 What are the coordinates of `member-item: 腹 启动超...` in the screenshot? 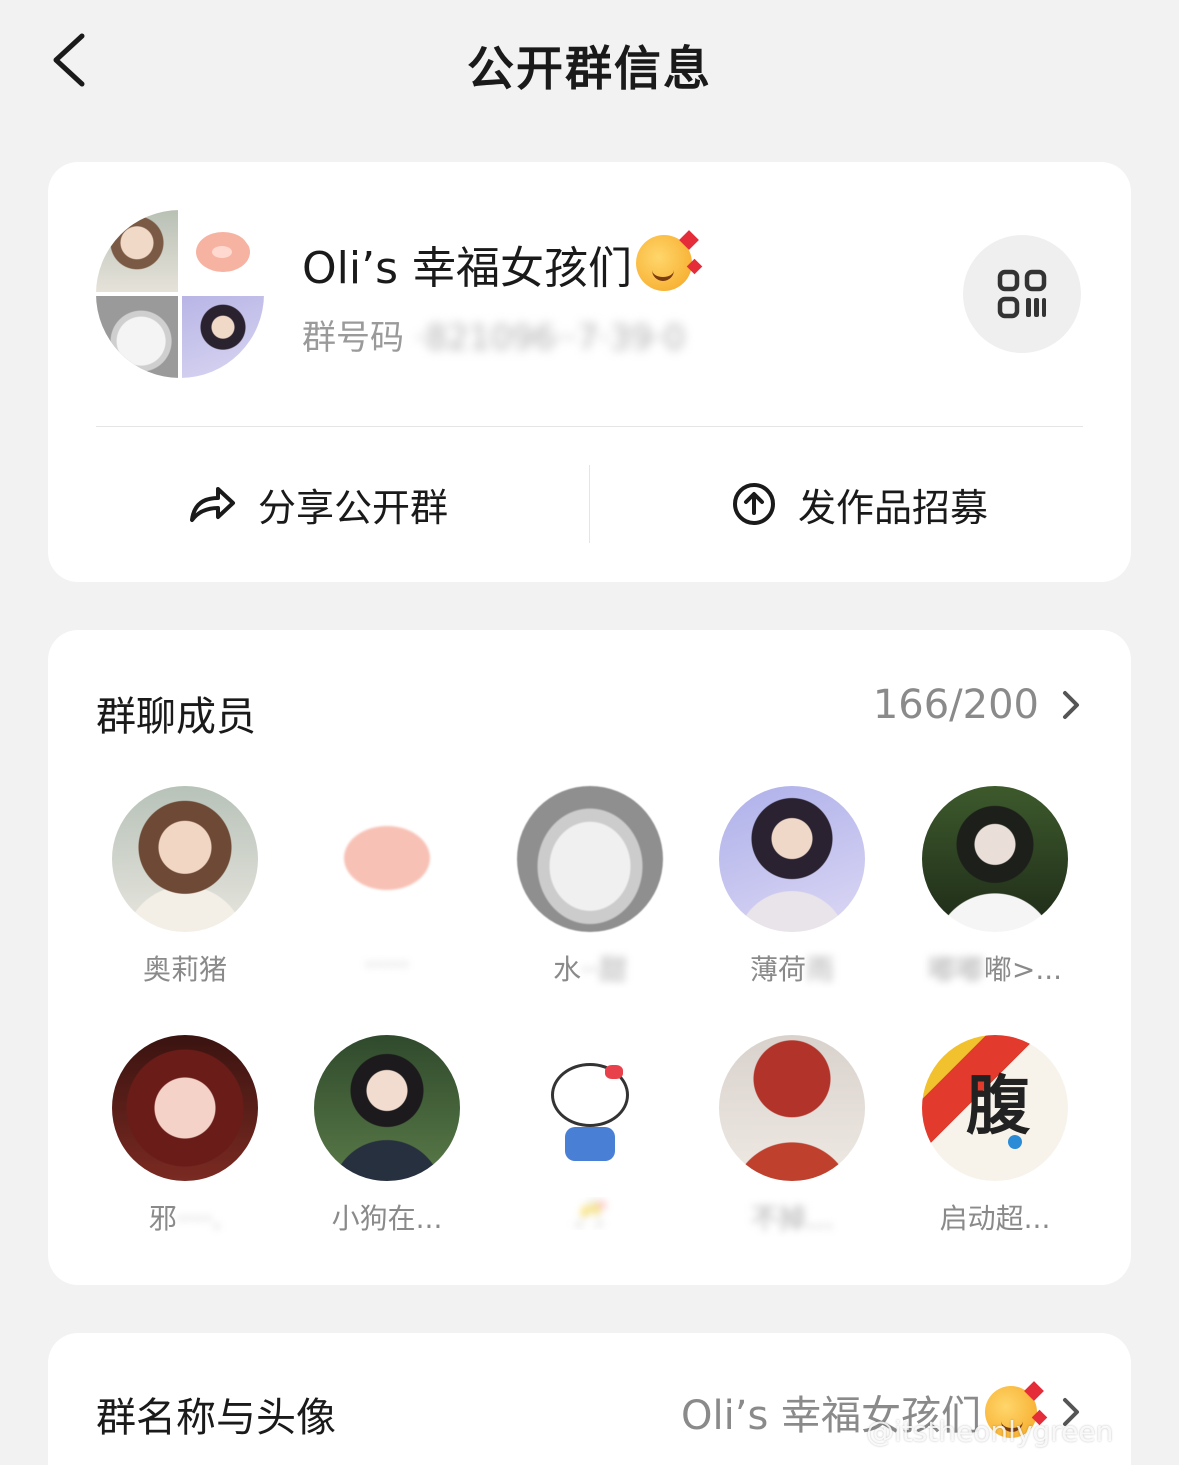 It's located at (995, 1136).